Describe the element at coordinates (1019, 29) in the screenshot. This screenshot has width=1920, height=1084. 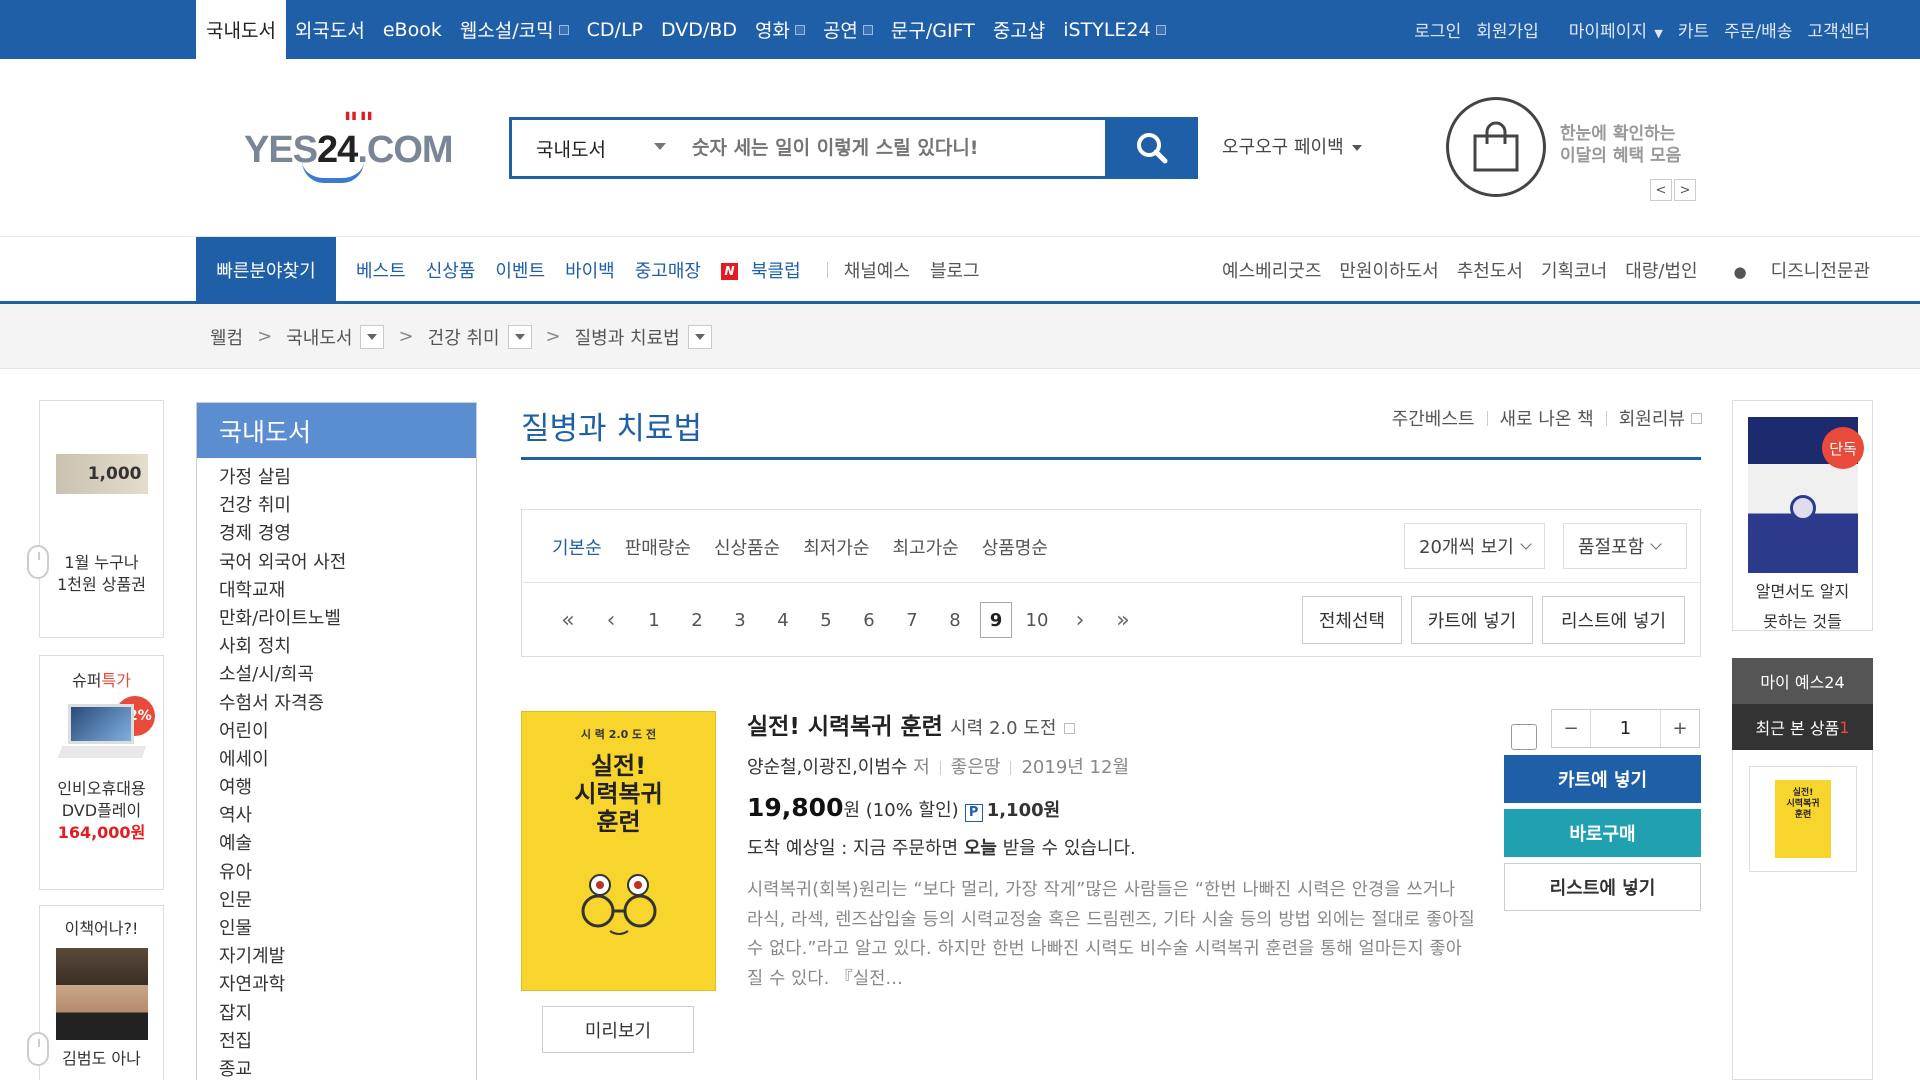
I see `gnb-tab-used-shop: 중고샵` at that location.